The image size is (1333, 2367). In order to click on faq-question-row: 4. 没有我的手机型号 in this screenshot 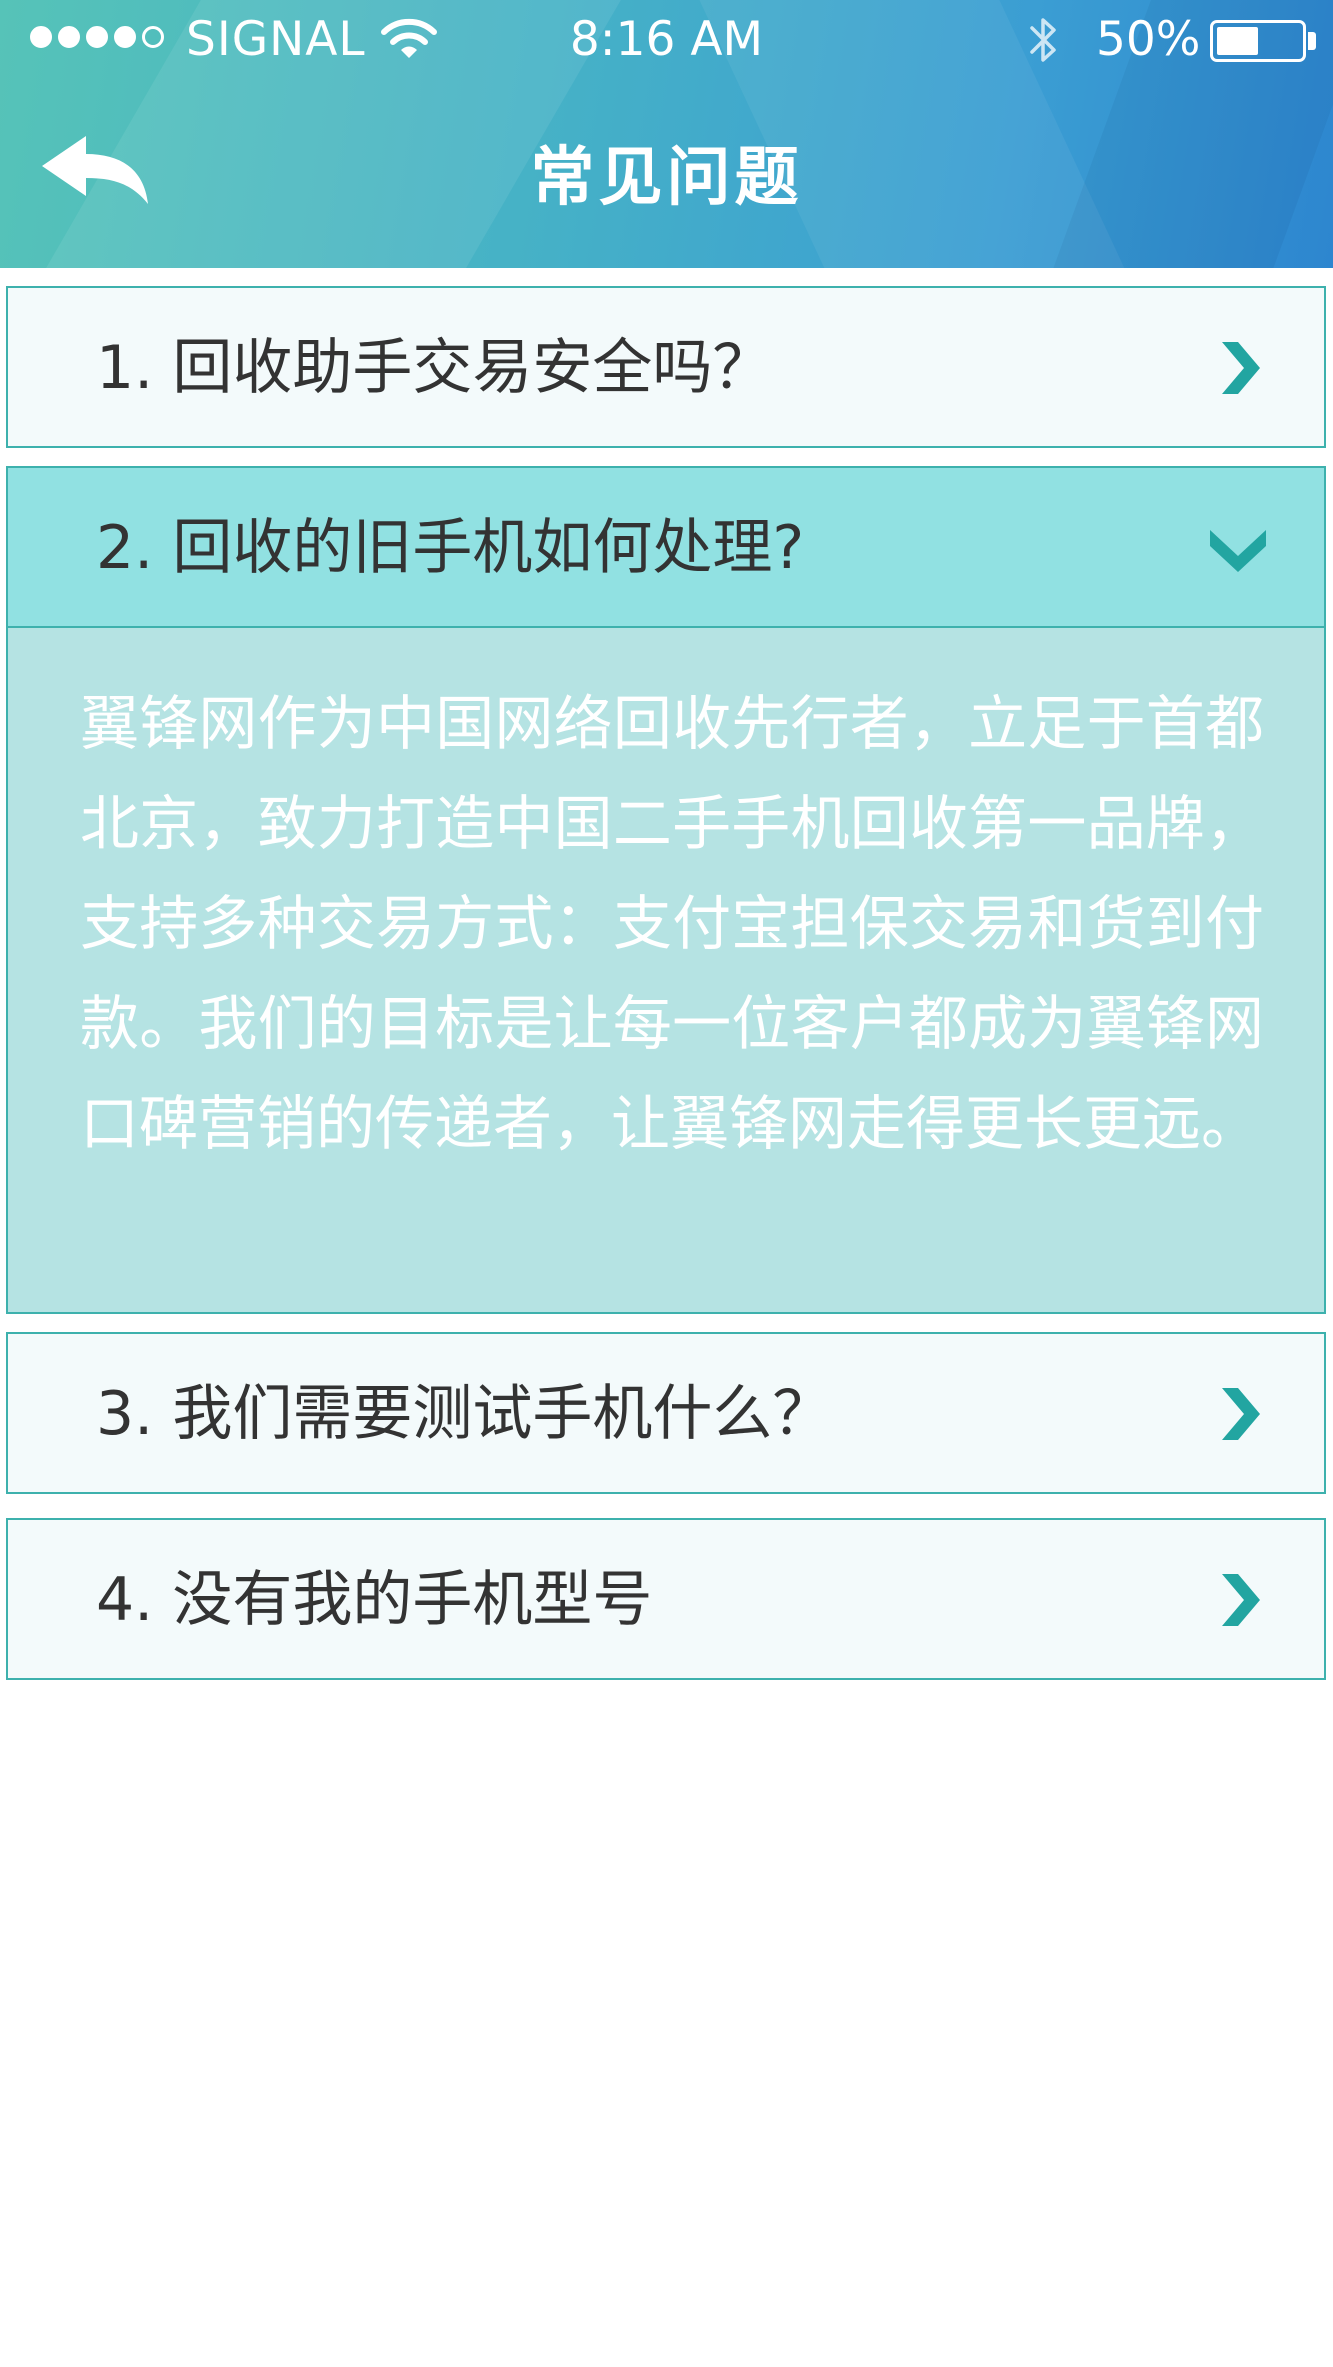, I will do `click(666, 1600)`.